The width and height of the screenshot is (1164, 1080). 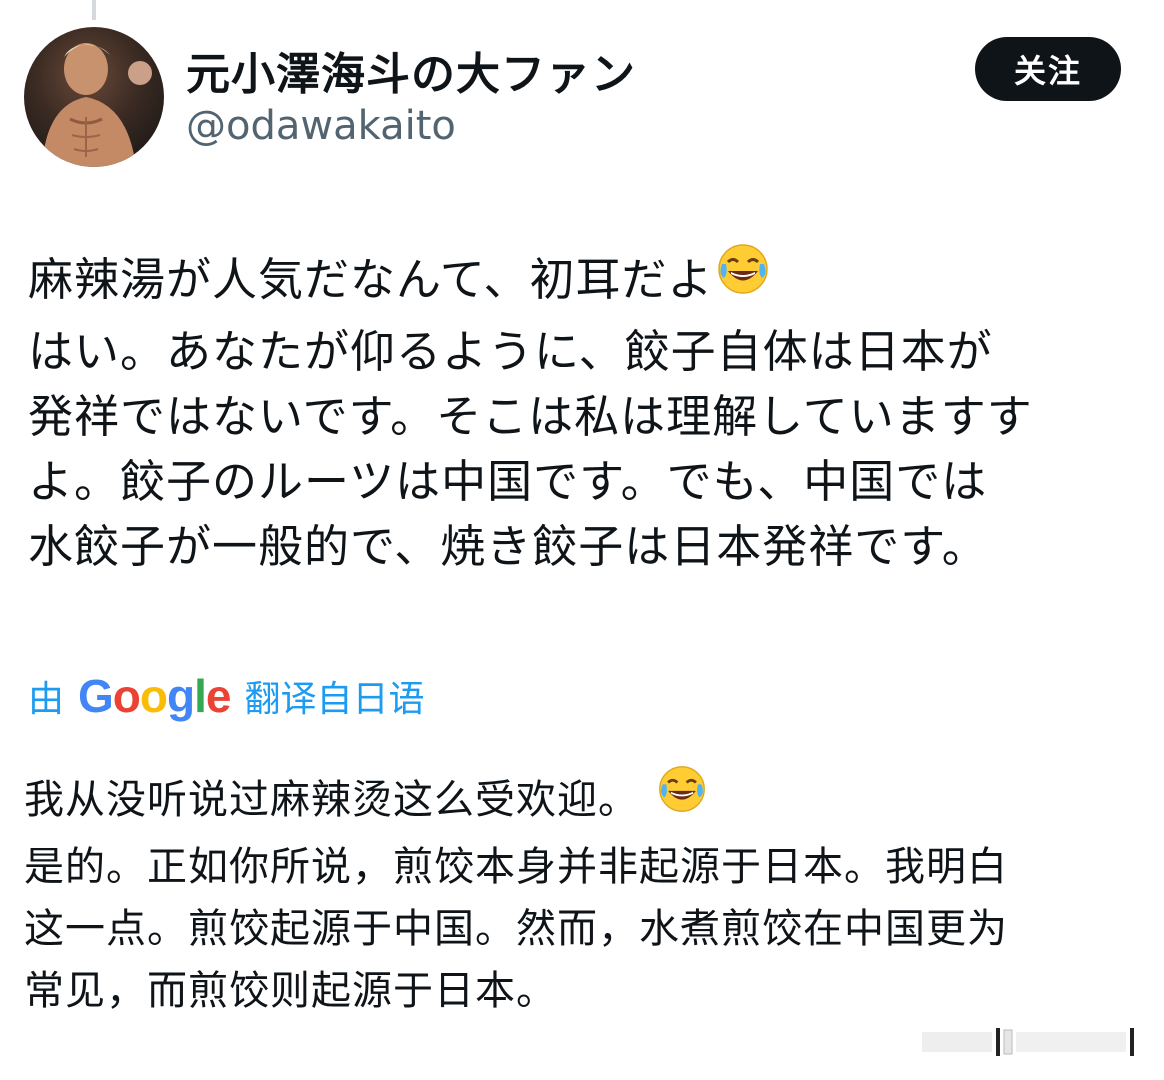 I want to click on follow-button-label: 关注, so click(x=1047, y=71).